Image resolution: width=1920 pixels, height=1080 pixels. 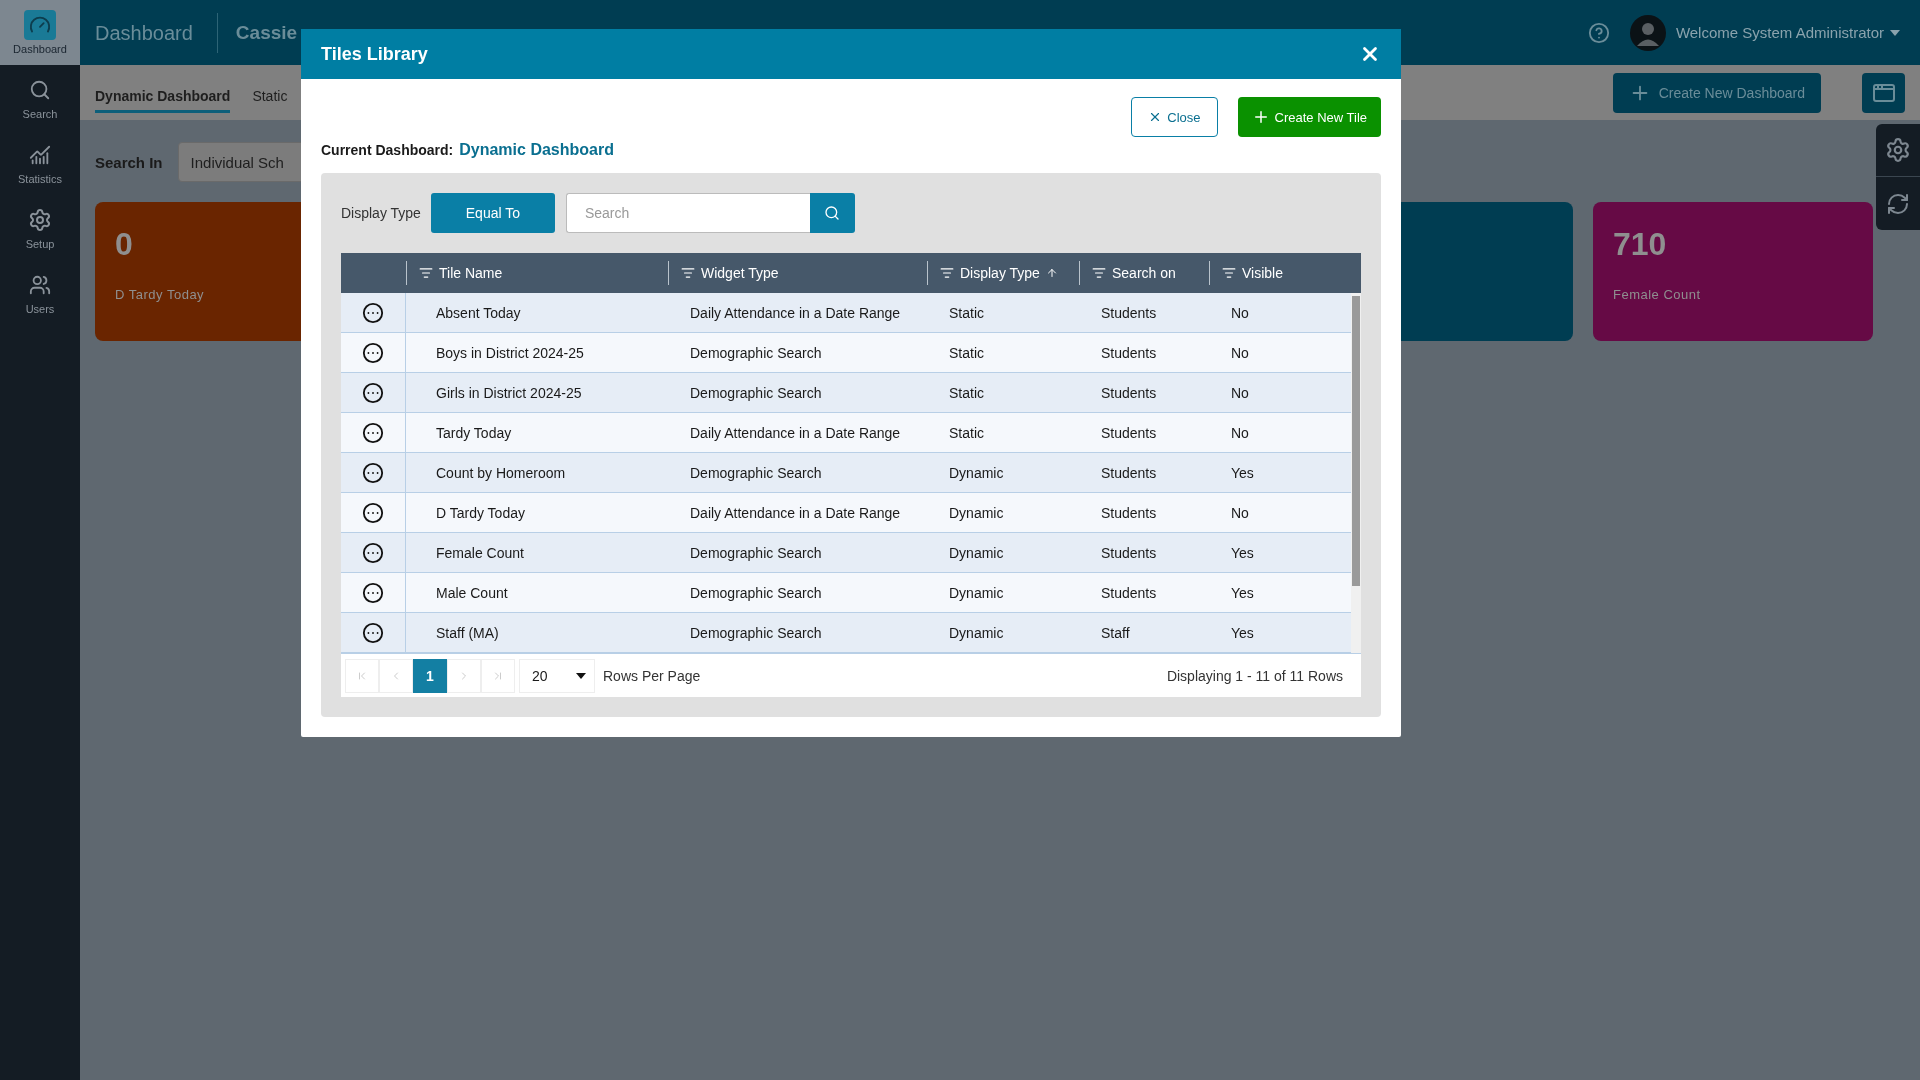 I want to click on column-label: Widget Type, so click(x=740, y=273).